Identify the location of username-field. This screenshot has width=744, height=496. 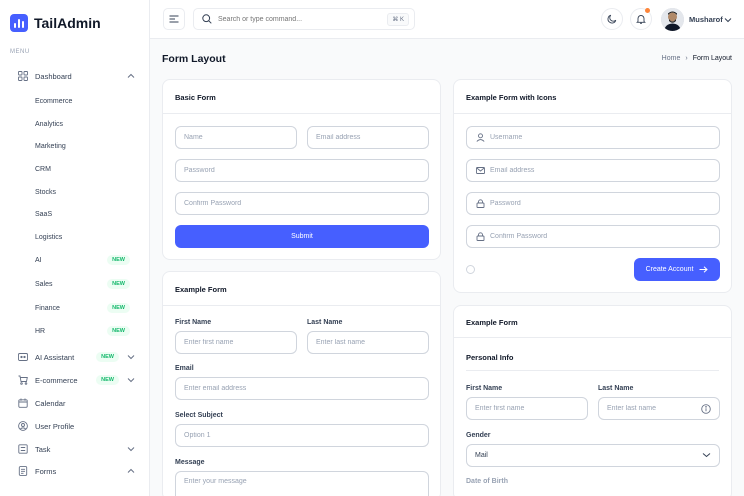
(593, 137).